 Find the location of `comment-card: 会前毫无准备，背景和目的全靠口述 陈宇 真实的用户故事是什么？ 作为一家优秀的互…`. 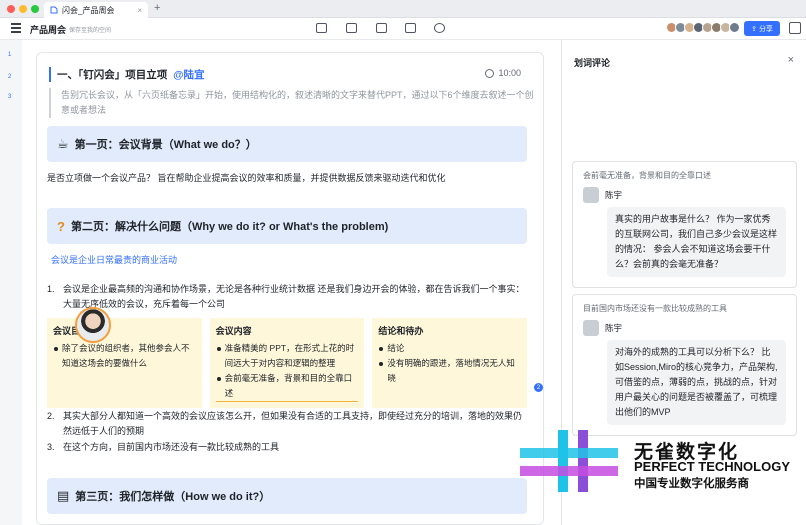

comment-card: 会前毫无准备，背景和目的全靠口述 陈宇 真实的用户故事是什么？ 作为一家优秀的互… is located at coordinates (684, 224).